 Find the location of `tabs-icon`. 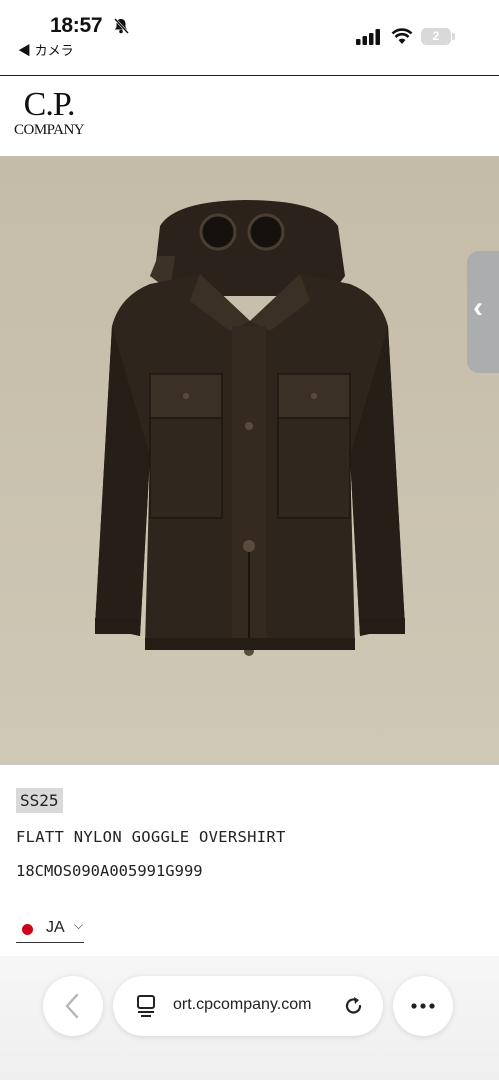

tabs-icon is located at coordinates (146, 1006).